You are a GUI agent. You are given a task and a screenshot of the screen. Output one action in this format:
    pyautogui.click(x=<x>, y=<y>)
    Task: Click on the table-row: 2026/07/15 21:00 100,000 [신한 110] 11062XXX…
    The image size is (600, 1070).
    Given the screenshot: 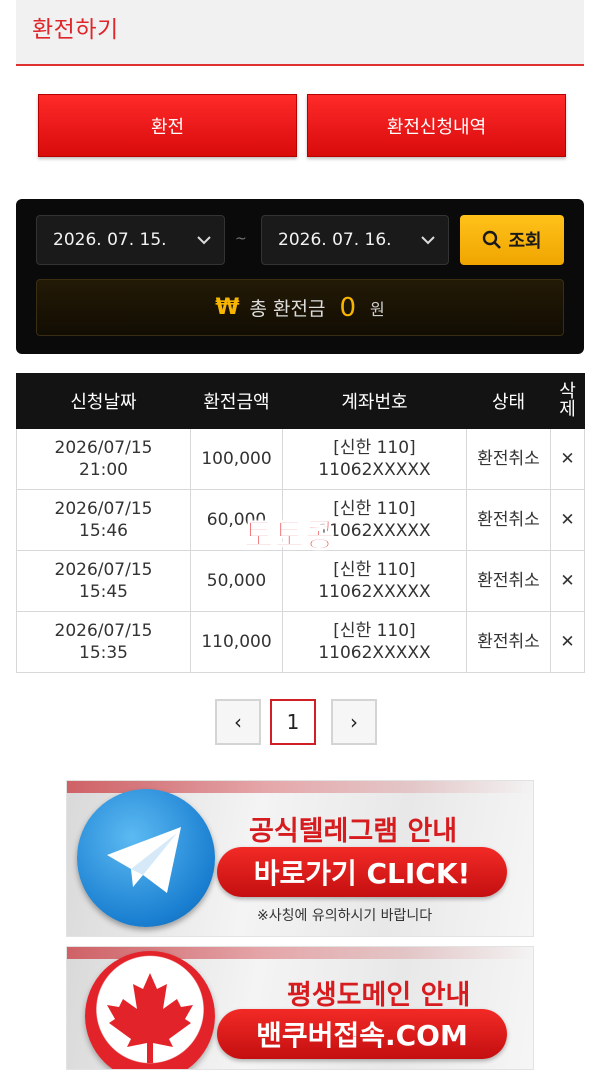 What is the action you would take?
    pyautogui.click(x=300, y=459)
    